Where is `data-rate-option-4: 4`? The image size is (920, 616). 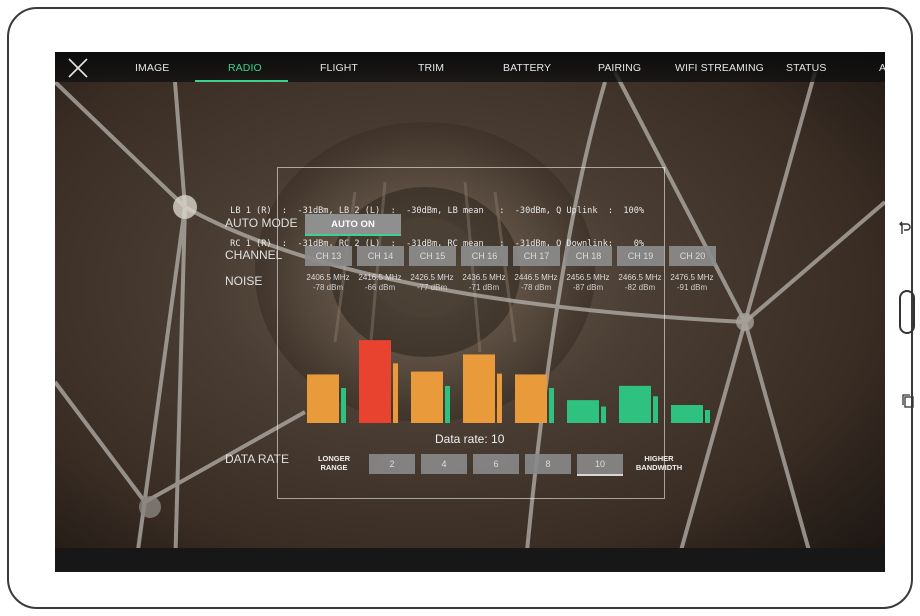 data-rate-option-4: 4 is located at coordinates (444, 464).